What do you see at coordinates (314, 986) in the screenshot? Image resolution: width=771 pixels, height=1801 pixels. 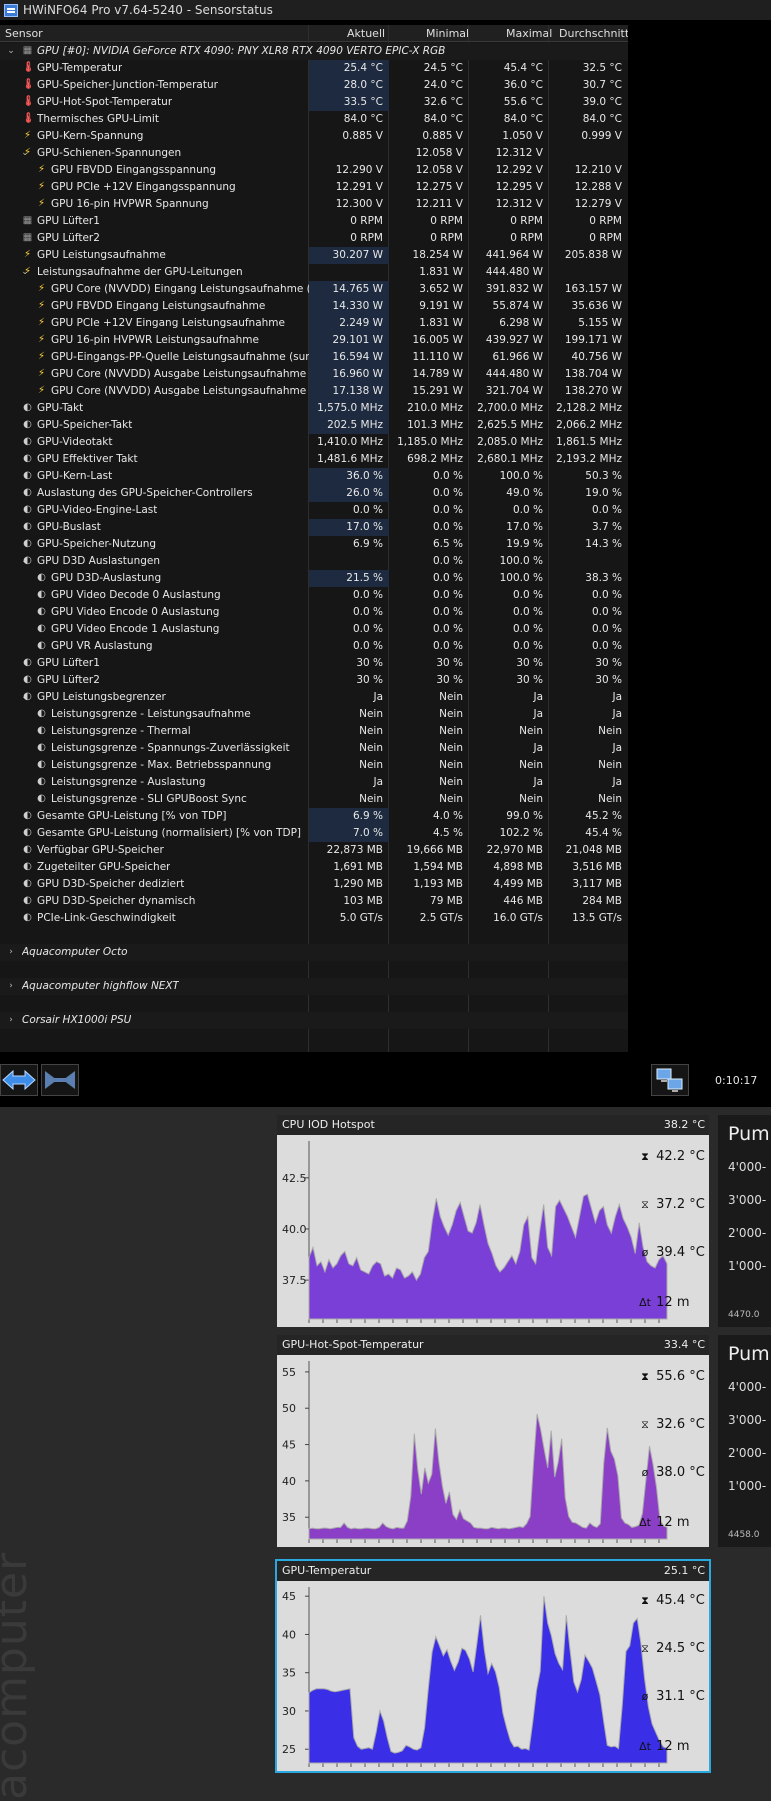 I see `sensor-group-row: › Aquacomputer highflow NEXT` at bounding box center [314, 986].